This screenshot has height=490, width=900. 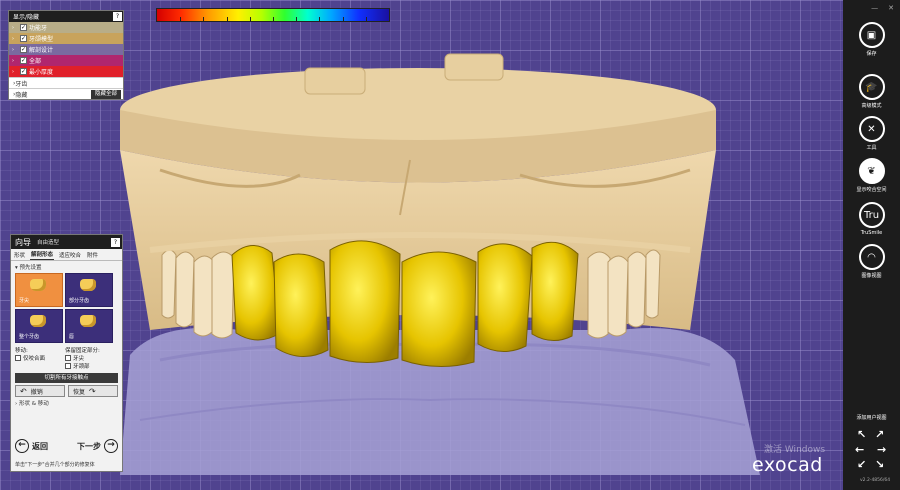 I want to click on tile-partial-tooth: 部分牙齿, so click(x=89, y=290).